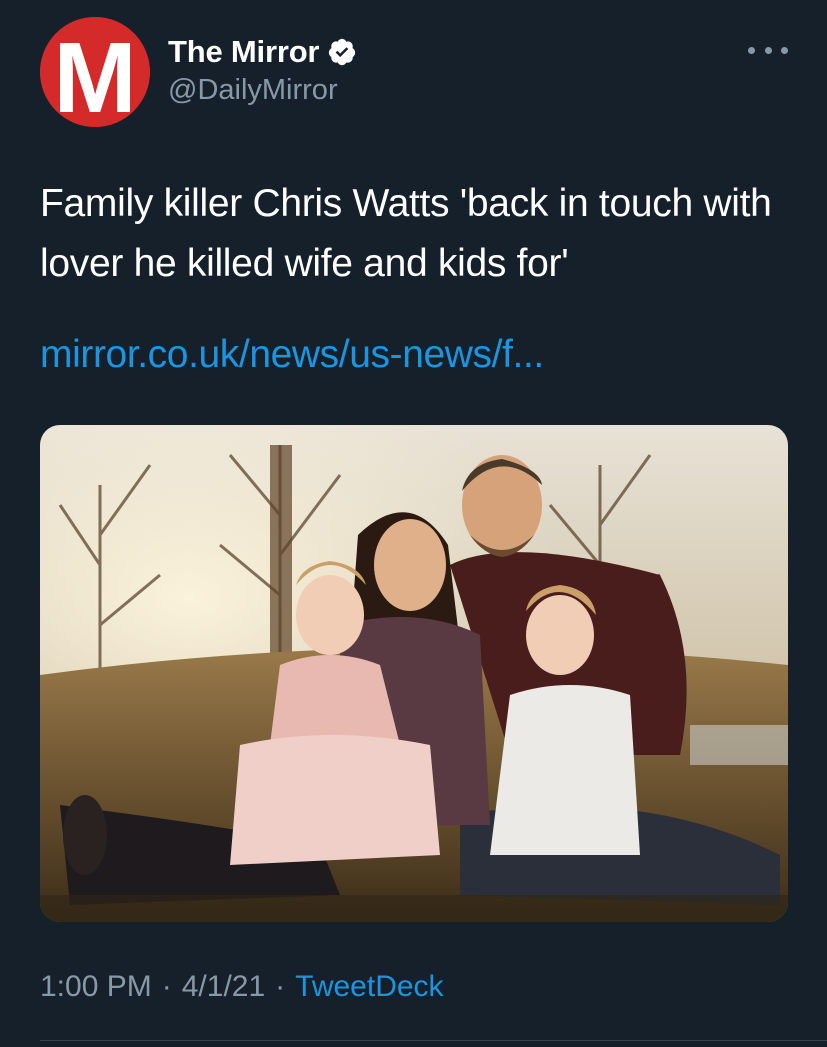  I want to click on more-options-icon, so click(768, 50).